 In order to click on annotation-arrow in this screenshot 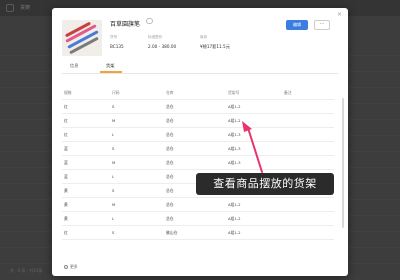, I will do `click(252, 147)`.